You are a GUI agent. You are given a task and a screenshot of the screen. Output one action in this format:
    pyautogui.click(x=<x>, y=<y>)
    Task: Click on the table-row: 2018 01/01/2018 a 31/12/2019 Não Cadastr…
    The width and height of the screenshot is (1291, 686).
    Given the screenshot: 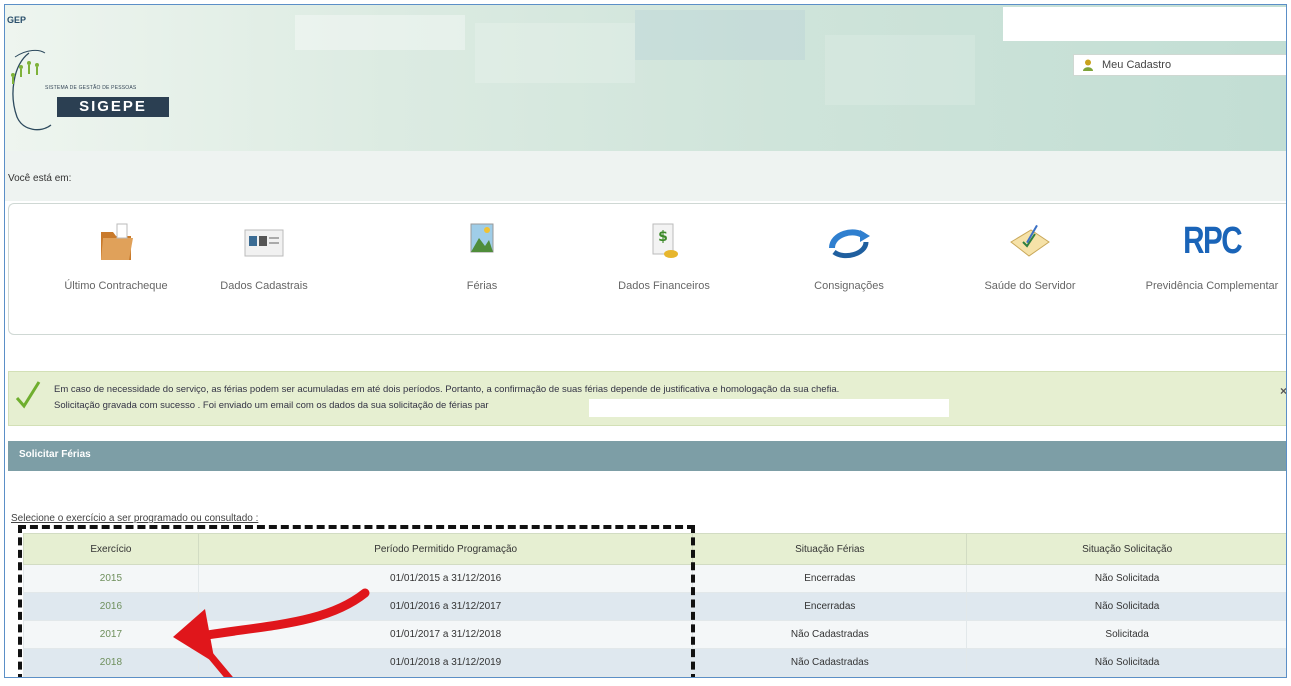 What is the action you would take?
    pyautogui.click(x=654, y=662)
    